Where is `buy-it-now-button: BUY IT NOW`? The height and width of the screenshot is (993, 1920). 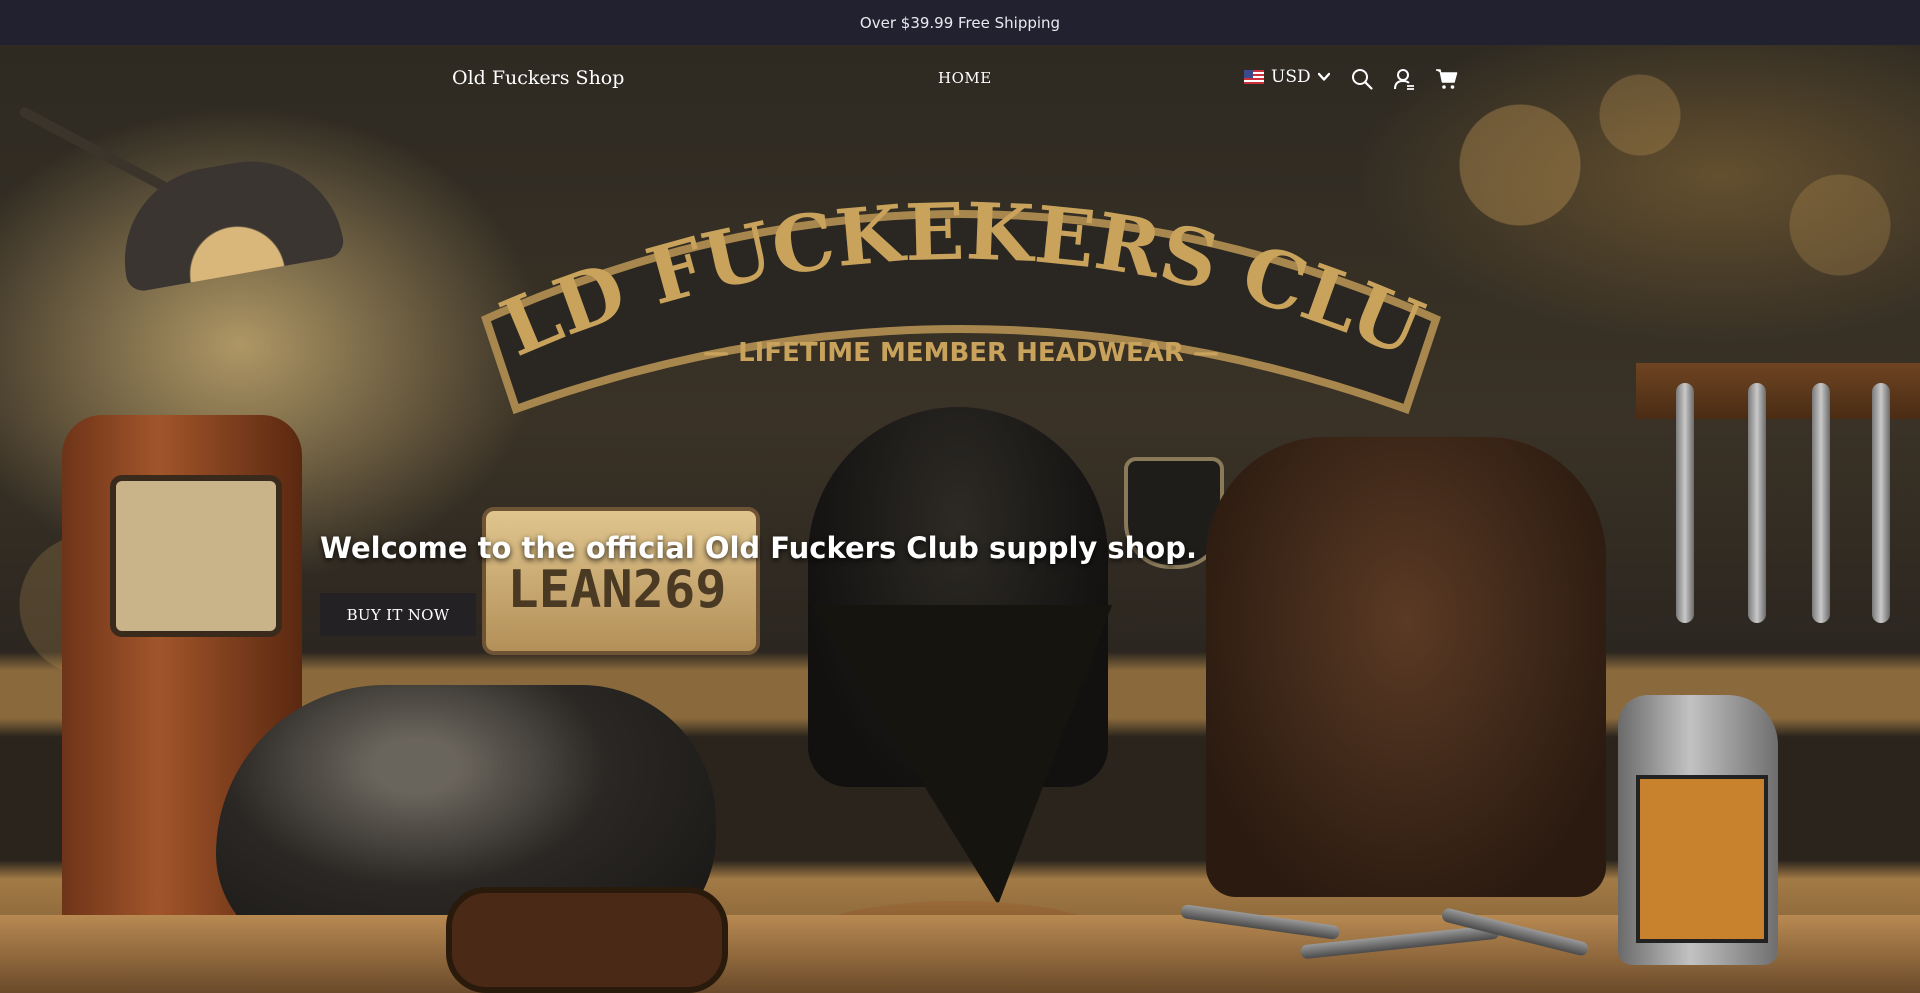
buy-it-now-button: BUY IT NOW is located at coordinates (398, 614).